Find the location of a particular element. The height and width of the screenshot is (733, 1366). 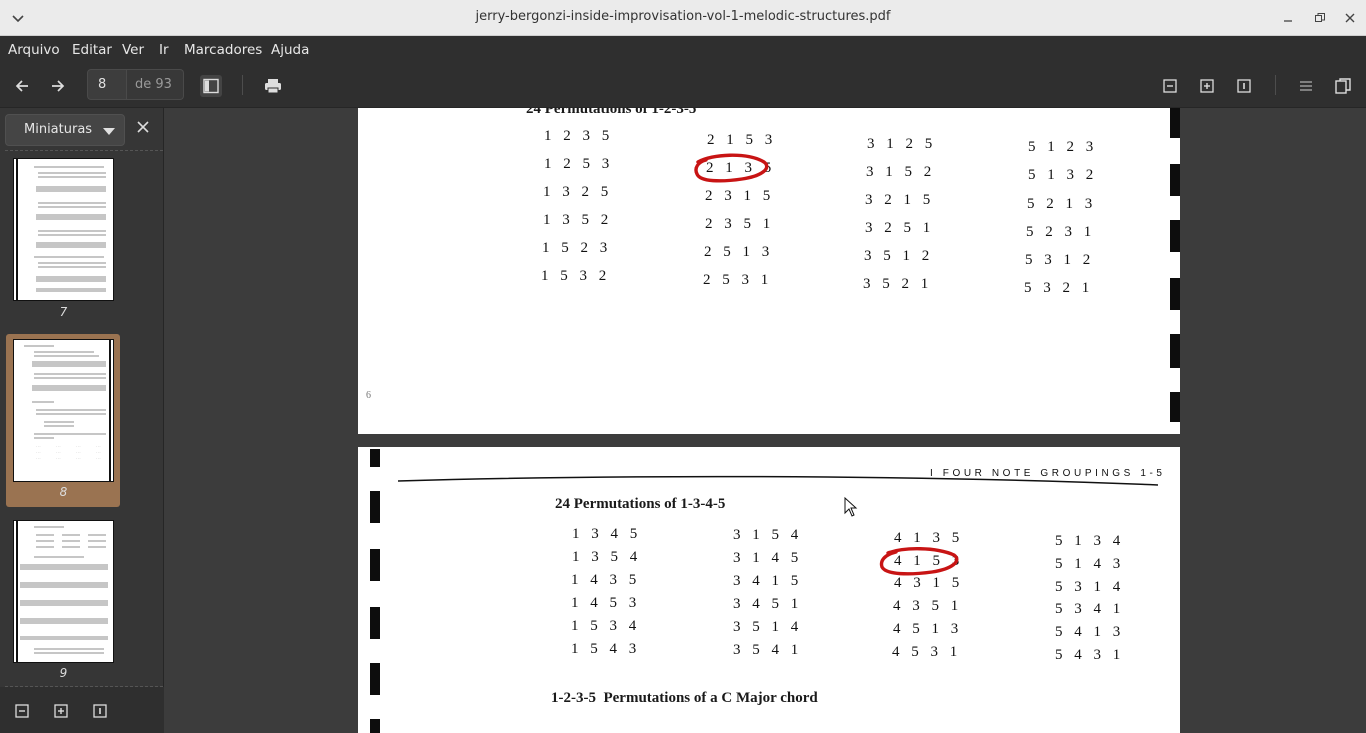

permutation: 3 1 5 4 is located at coordinates (768, 535).